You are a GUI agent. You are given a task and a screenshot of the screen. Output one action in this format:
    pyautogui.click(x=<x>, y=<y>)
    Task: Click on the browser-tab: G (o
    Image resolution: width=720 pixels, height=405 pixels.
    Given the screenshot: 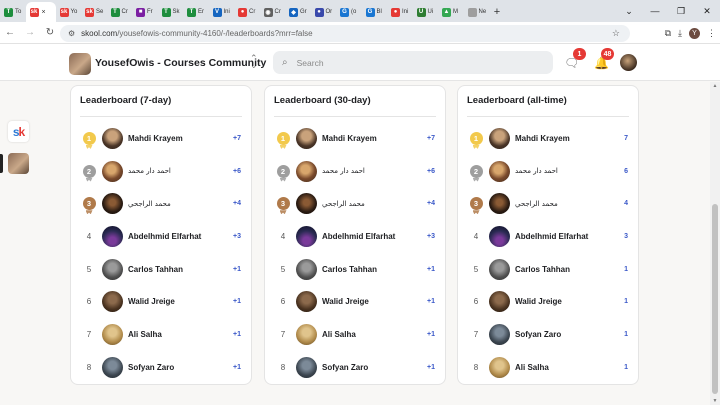 What is the action you would take?
    pyautogui.click(x=349, y=12)
    